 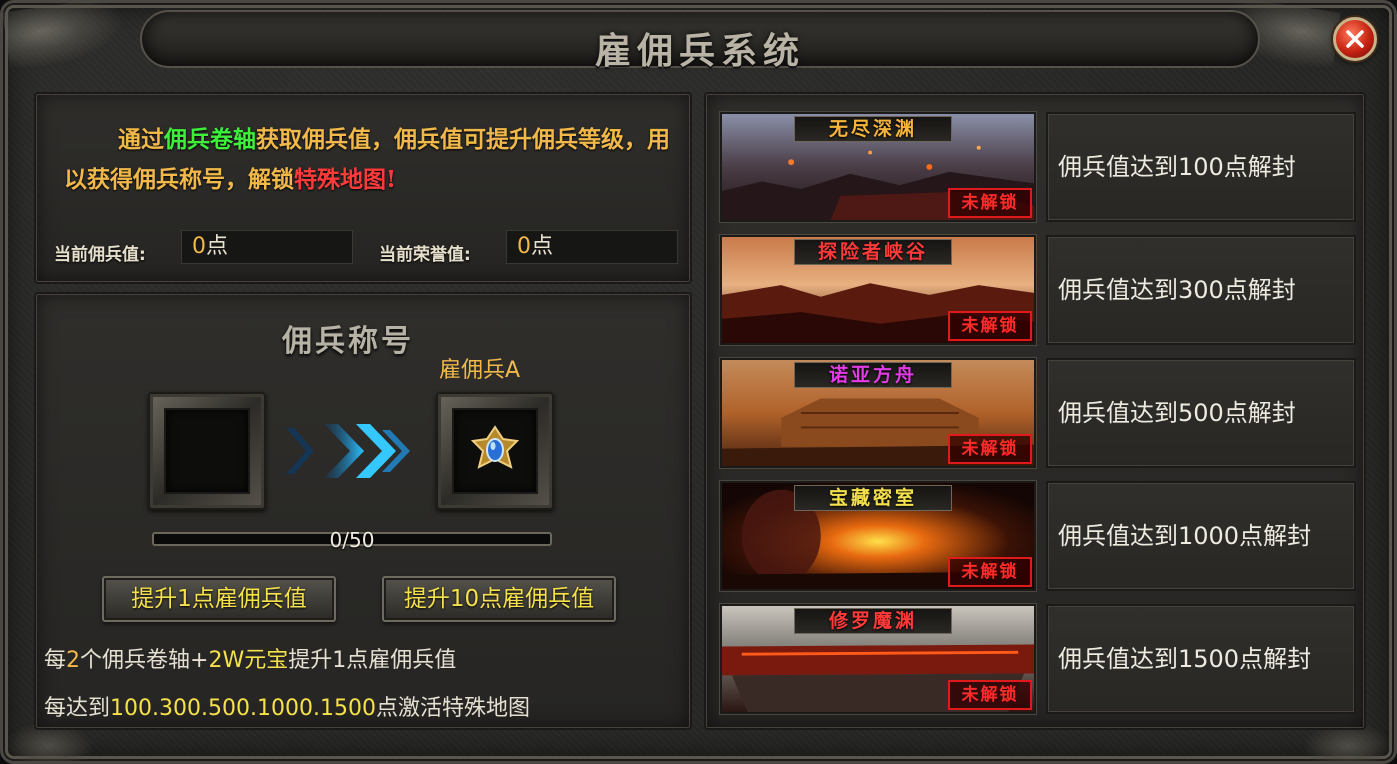 I want to click on next-rank-slot, so click(x=495, y=451).